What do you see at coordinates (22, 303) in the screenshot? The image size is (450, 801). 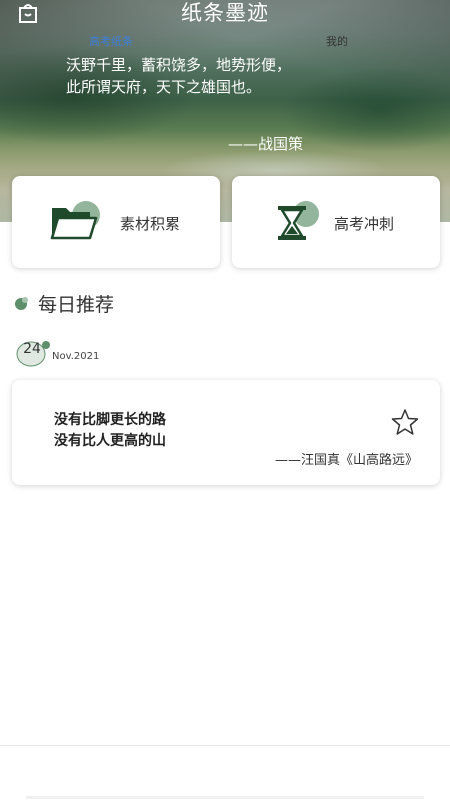 I see `section-dot-icon` at bounding box center [22, 303].